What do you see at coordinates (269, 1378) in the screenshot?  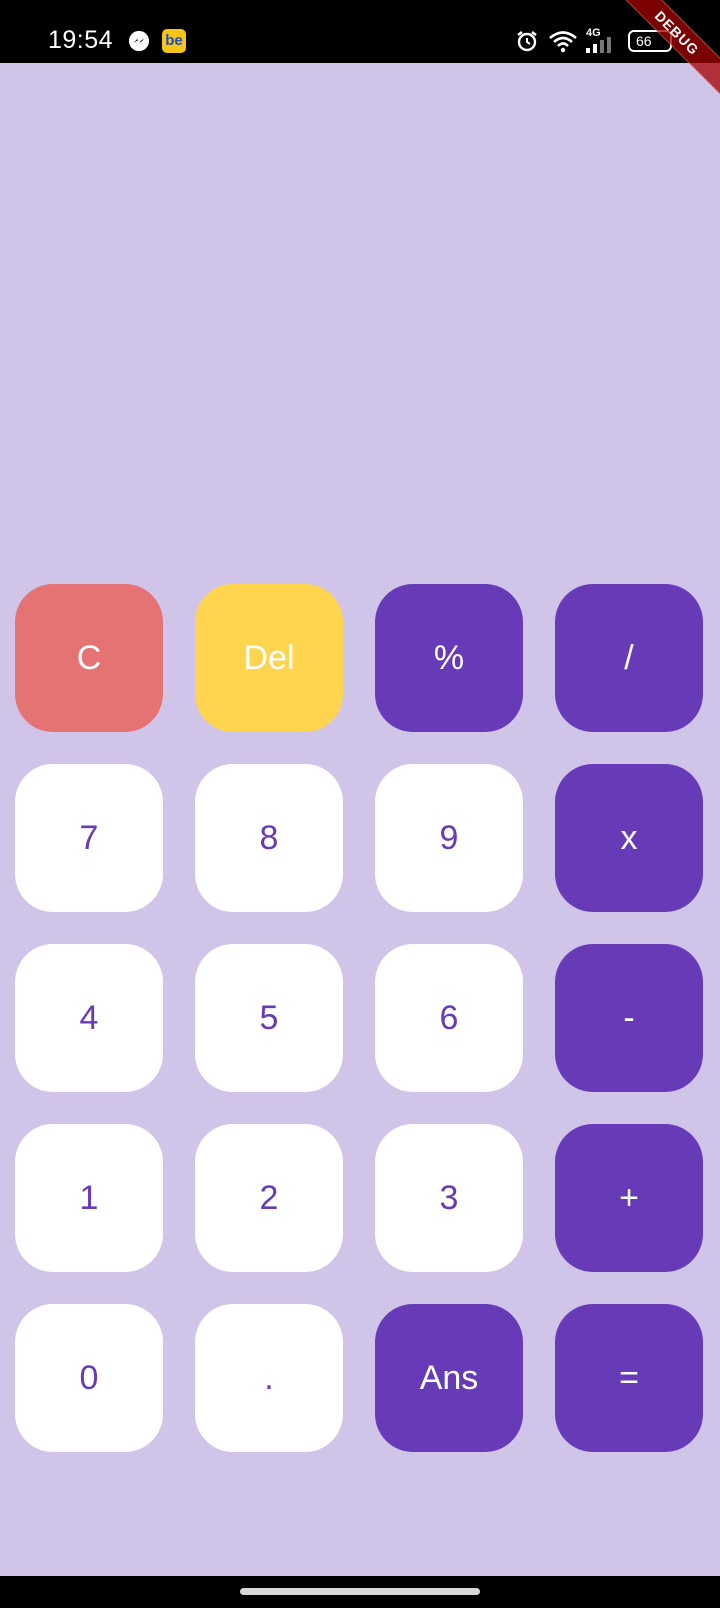 I see `decimal-button: .` at bounding box center [269, 1378].